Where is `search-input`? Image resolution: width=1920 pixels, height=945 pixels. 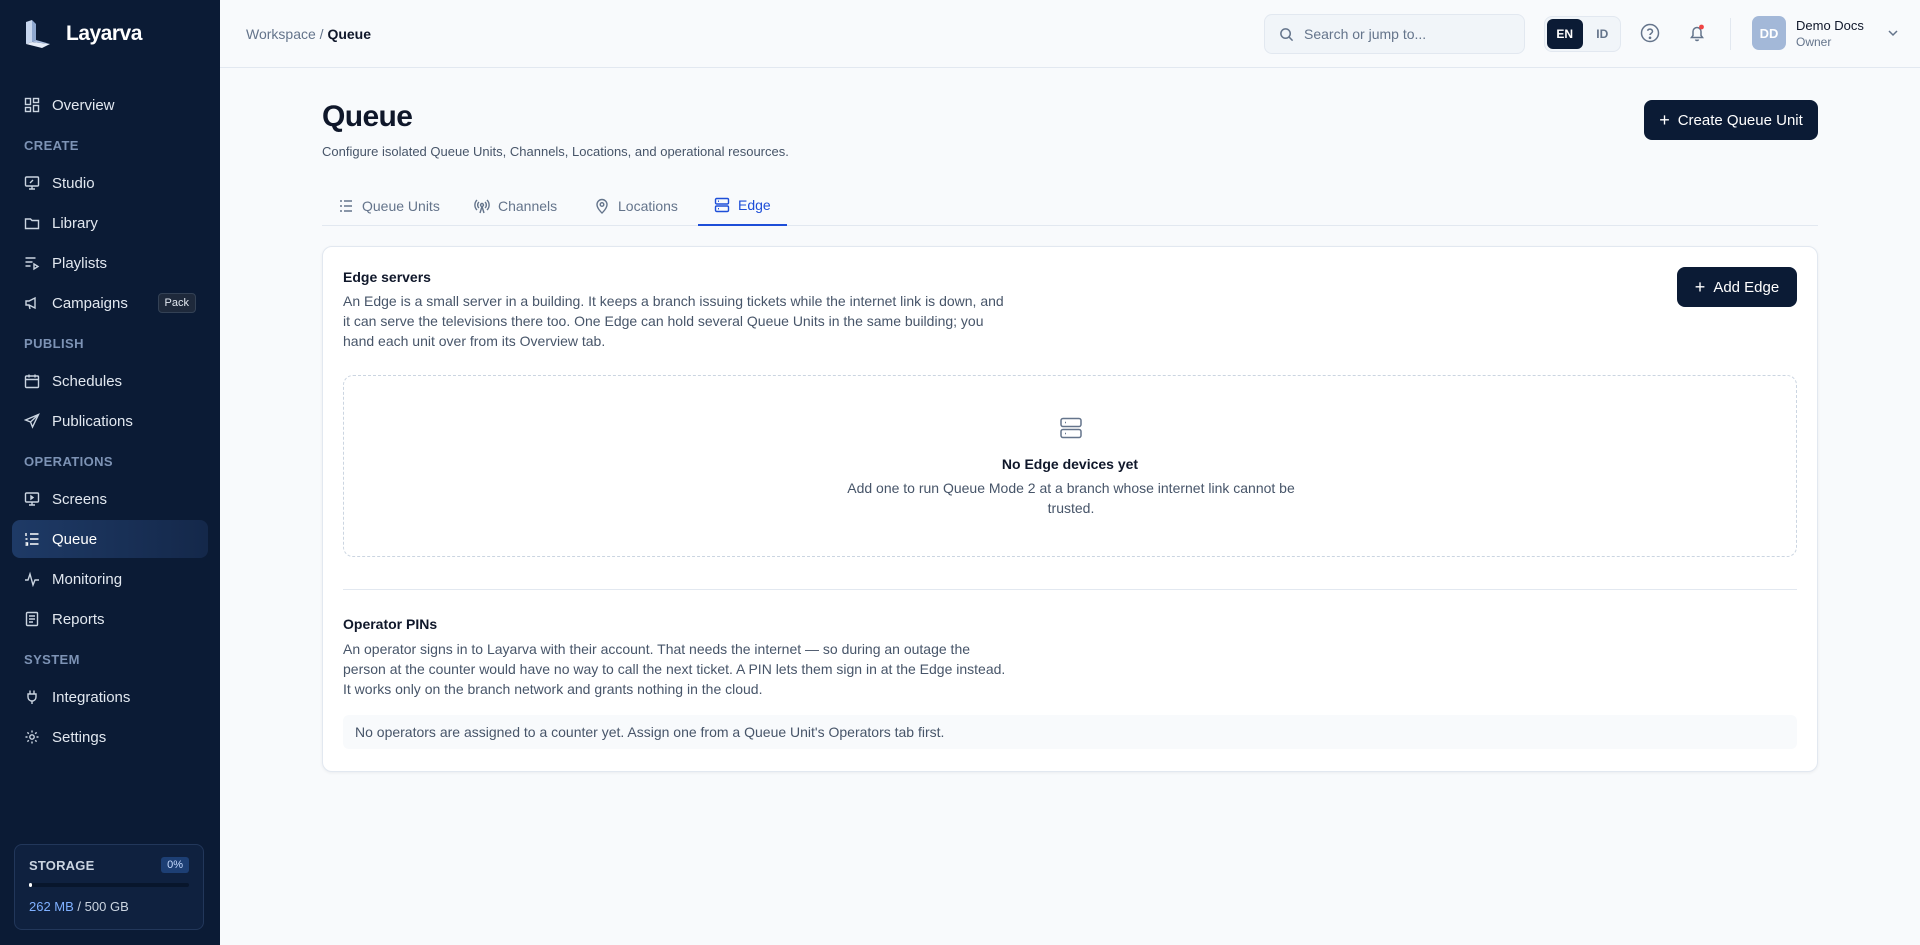 search-input is located at coordinates (1404, 34).